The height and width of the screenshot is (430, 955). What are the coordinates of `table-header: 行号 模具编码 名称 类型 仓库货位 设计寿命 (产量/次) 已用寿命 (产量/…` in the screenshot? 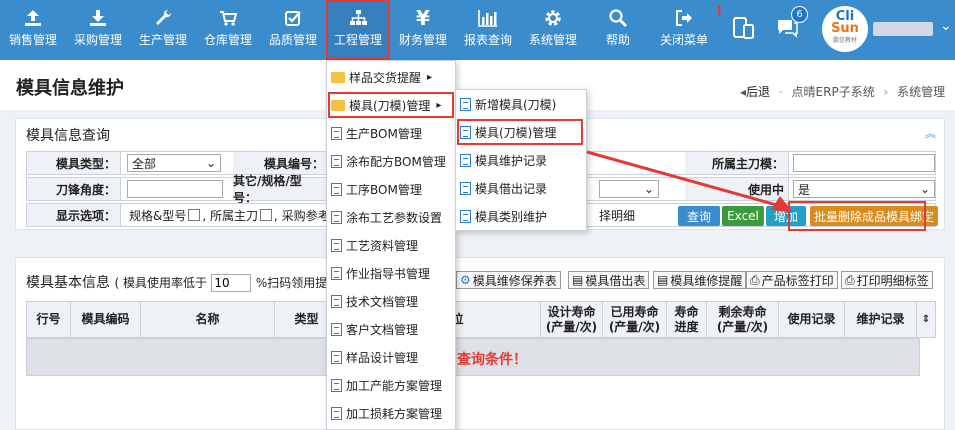 It's located at (481, 319).